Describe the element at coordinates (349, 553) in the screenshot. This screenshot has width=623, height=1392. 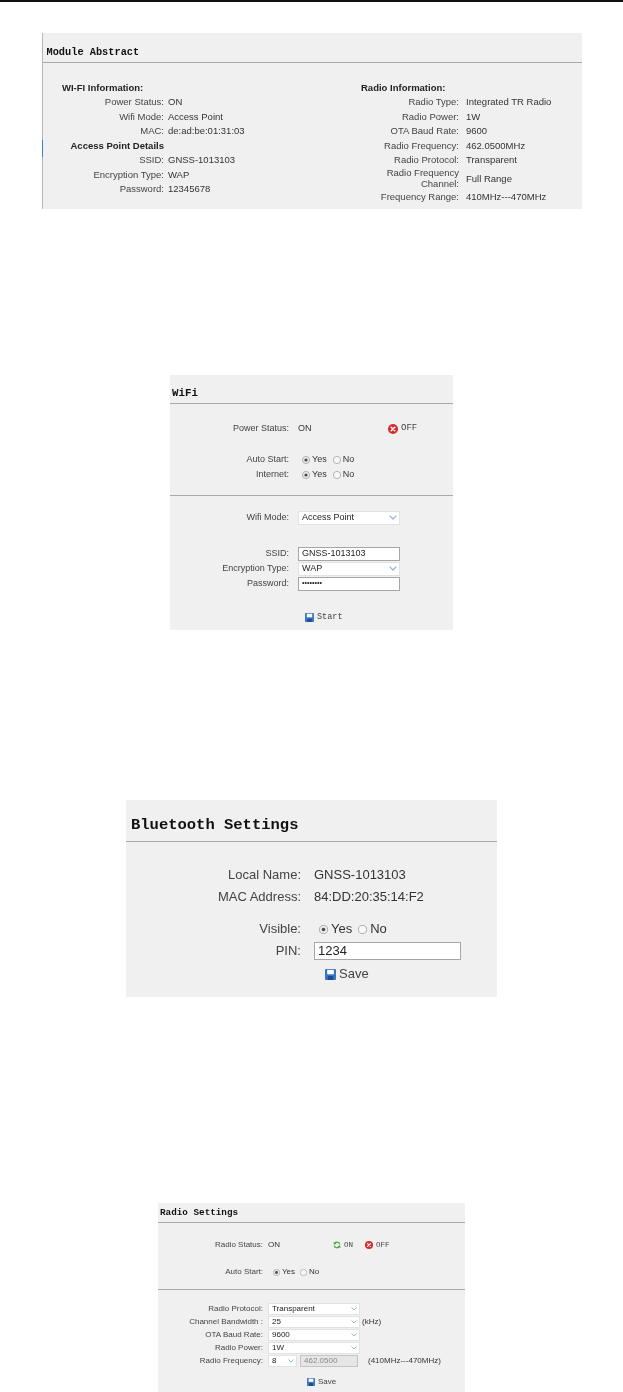
I see `text-field: GNSS-1013103` at that location.